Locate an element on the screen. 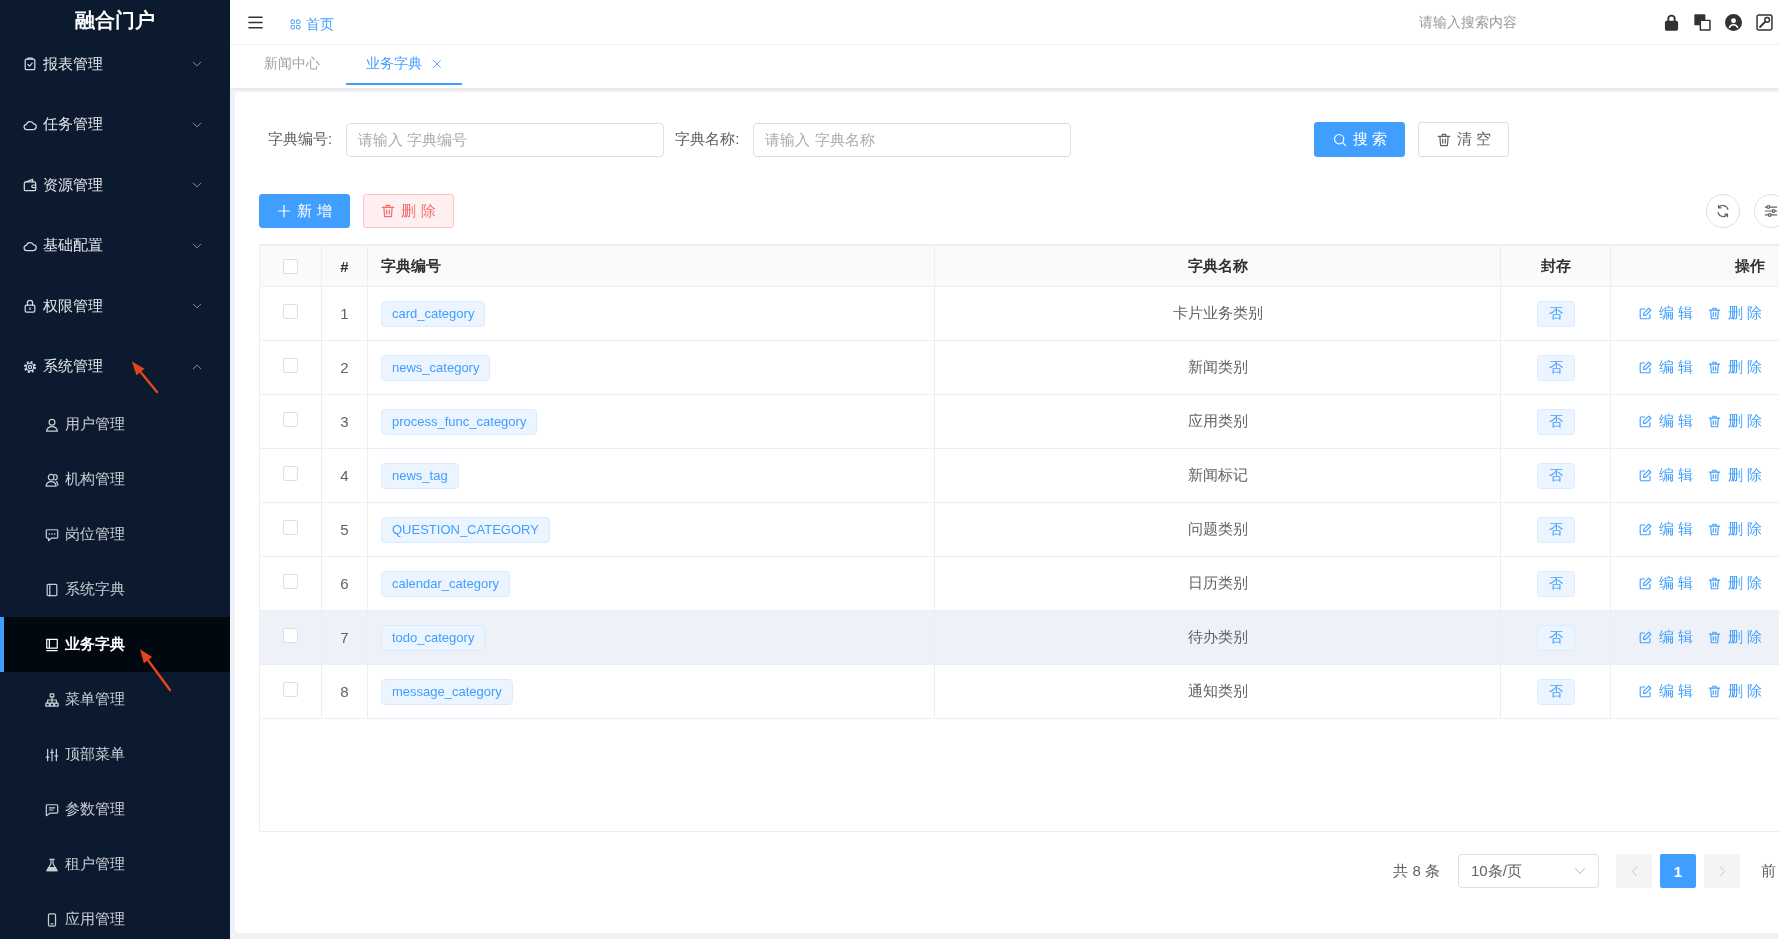 The height and width of the screenshot is (939, 1779). submenu-item: 参数管理 is located at coordinates (115, 809).